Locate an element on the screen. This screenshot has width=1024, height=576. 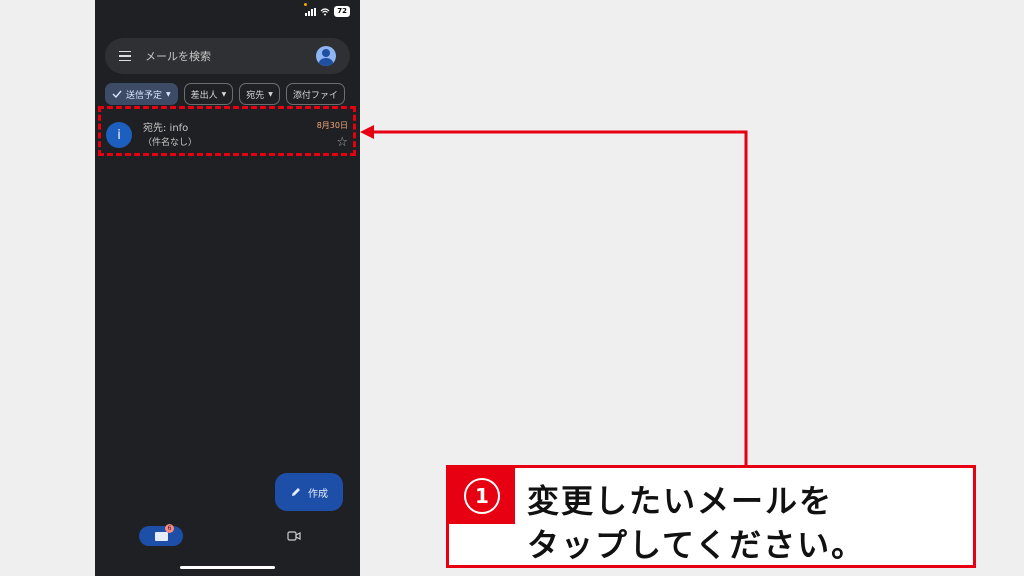
filter-chips: 送信予定 ▼ 差出人 ▼ 宛先 ▼ 添付ファイ is located at coordinates (225, 94).